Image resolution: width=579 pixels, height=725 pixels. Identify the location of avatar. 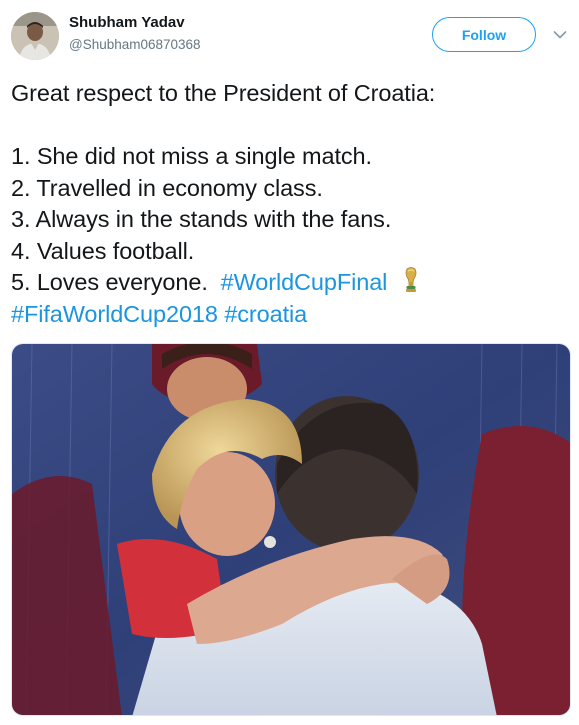
(35, 36).